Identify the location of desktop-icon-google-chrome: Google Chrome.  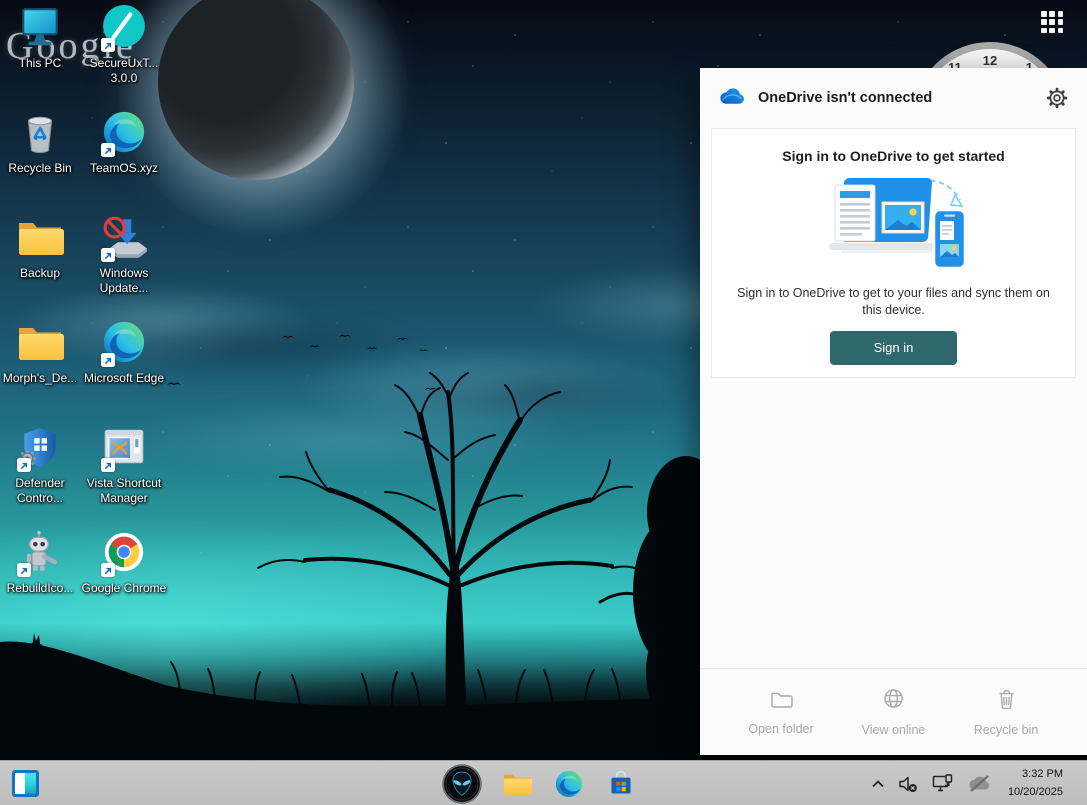
(124, 563).